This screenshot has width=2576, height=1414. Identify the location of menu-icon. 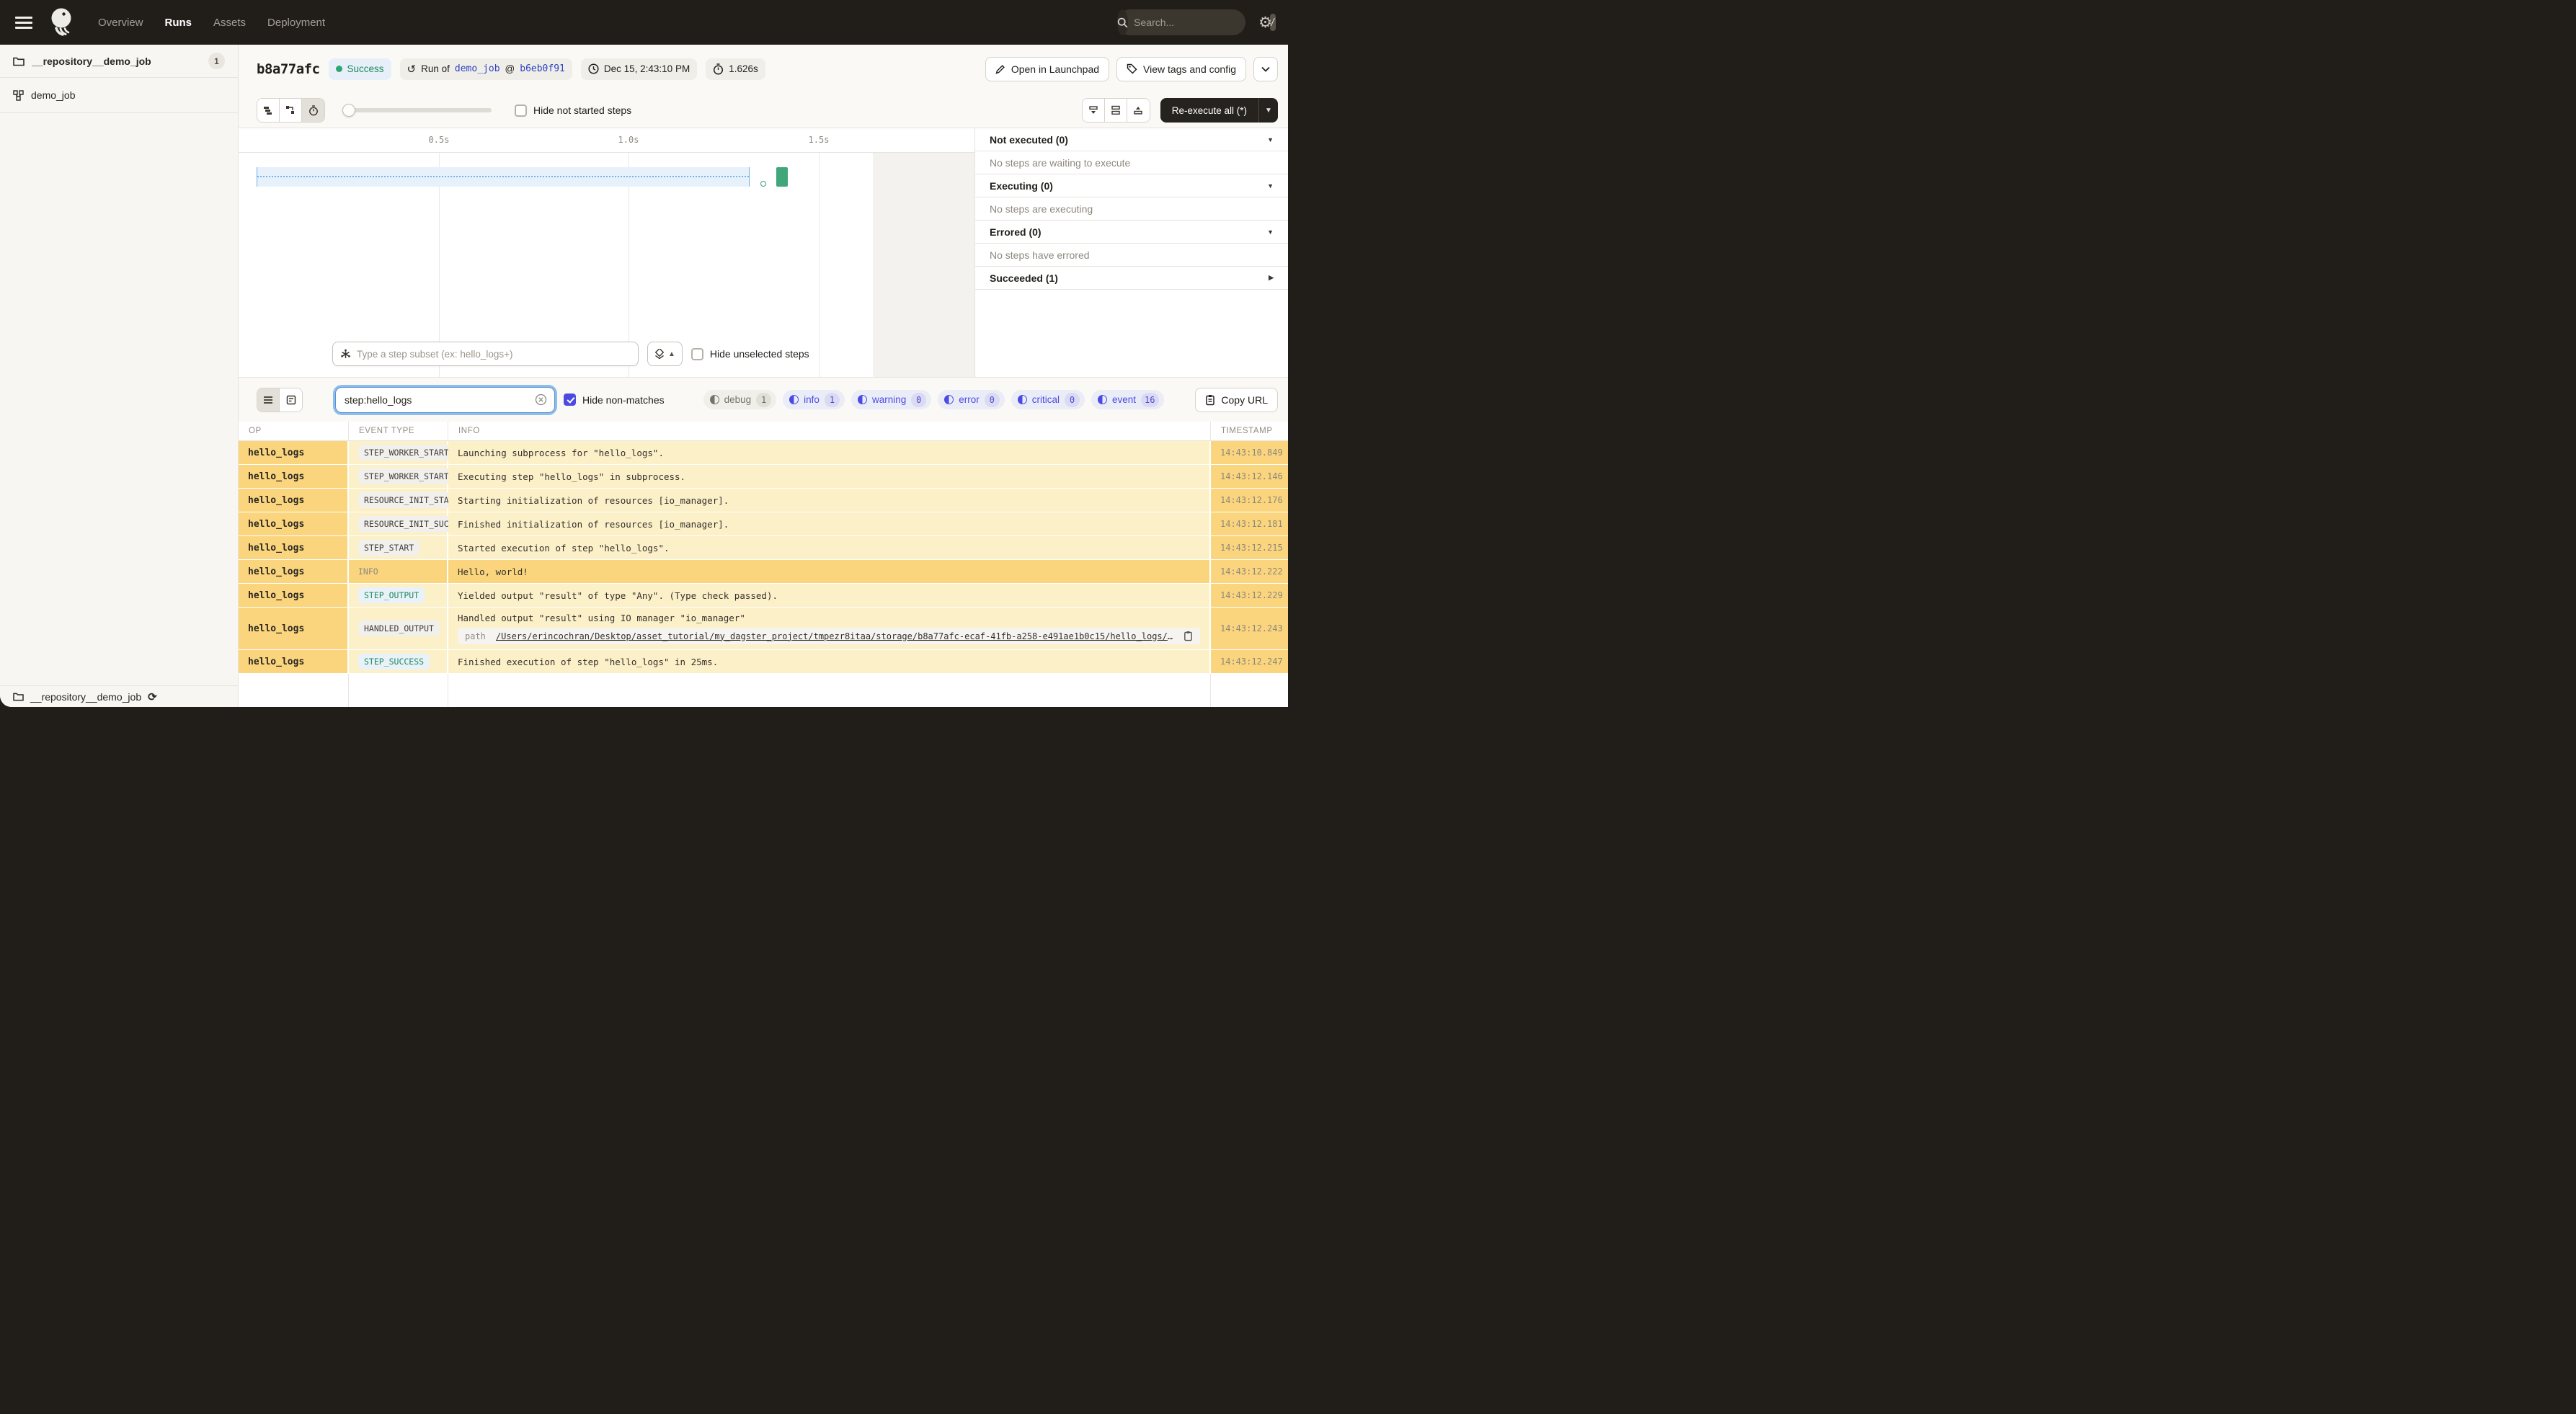
(24, 23).